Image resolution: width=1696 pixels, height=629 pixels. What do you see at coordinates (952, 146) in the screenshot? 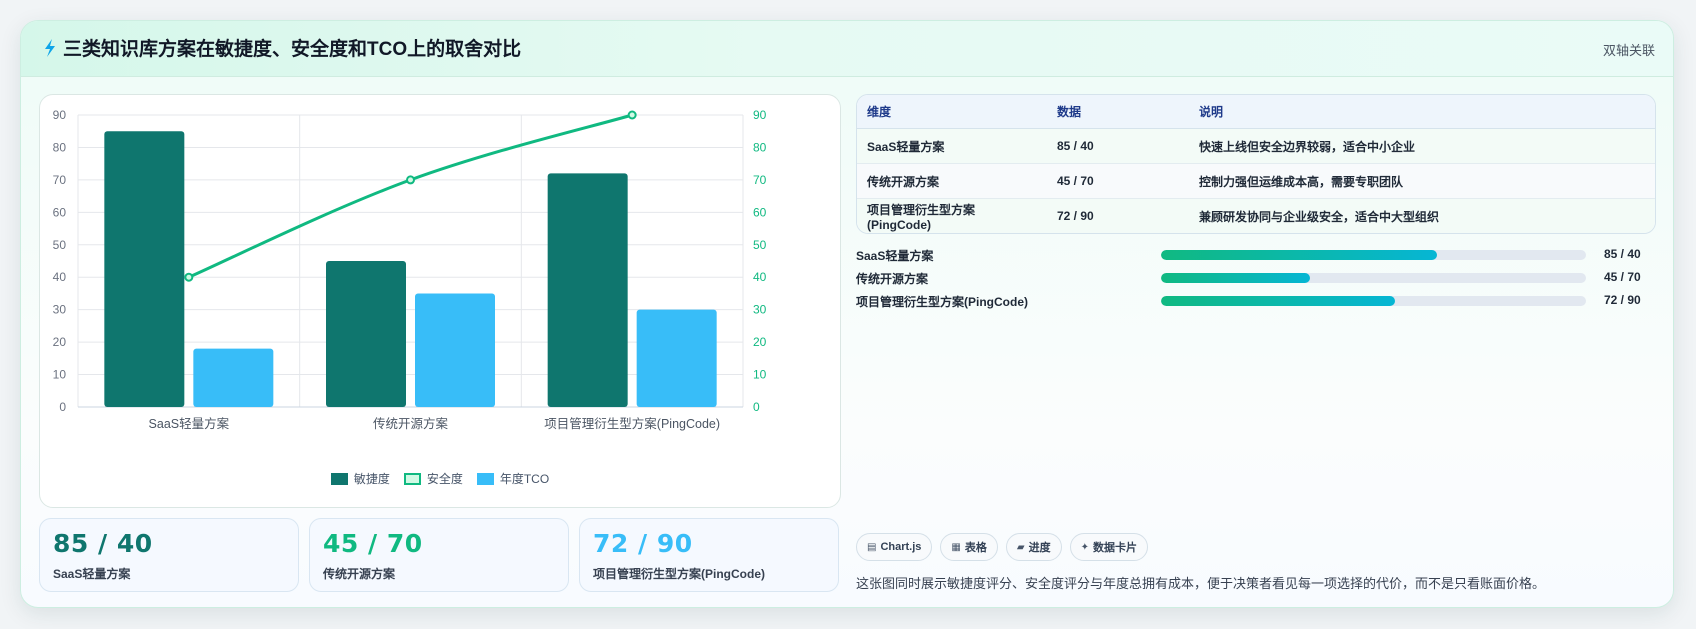
I see `table-cell: SaaS轻量方案` at bounding box center [952, 146].